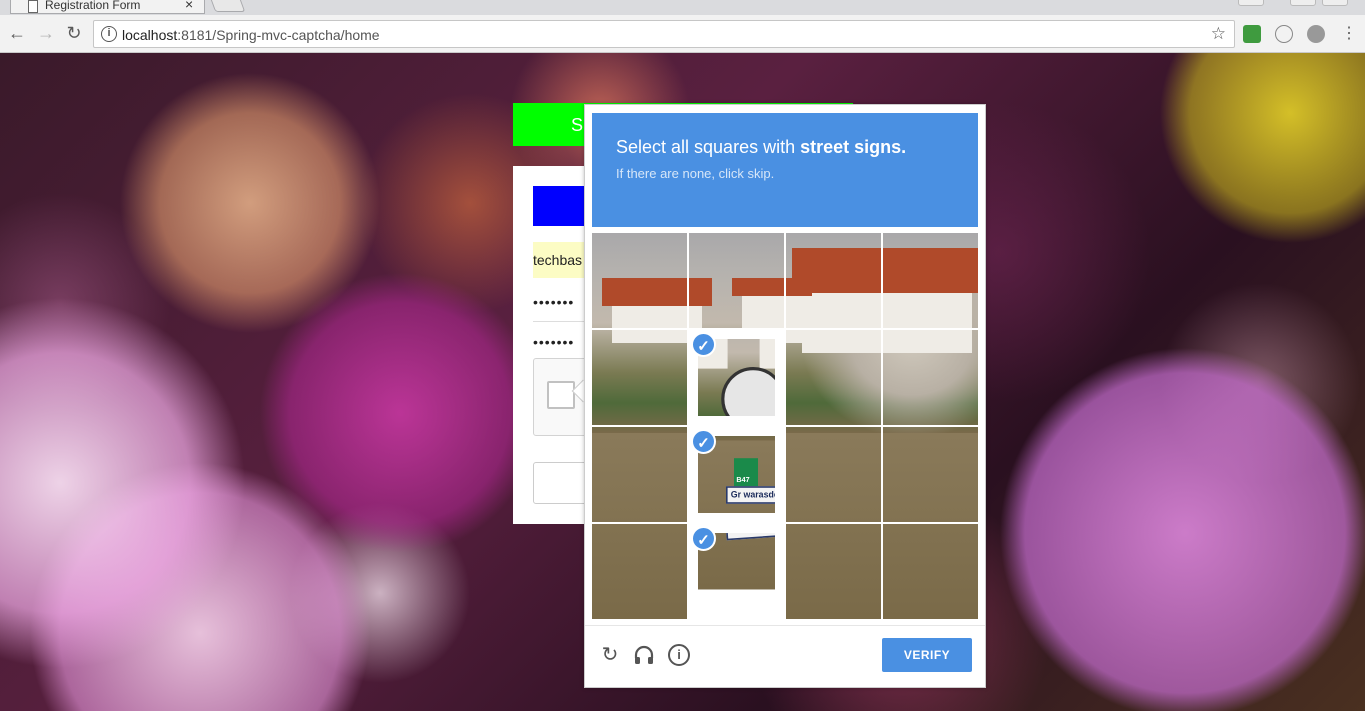 This screenshot has width=1365, height=711. What do you see at coordinates (708, 147) in the screenshot?
I see `instruction-lead: Select all squares with` at bounding box center [708, 147].